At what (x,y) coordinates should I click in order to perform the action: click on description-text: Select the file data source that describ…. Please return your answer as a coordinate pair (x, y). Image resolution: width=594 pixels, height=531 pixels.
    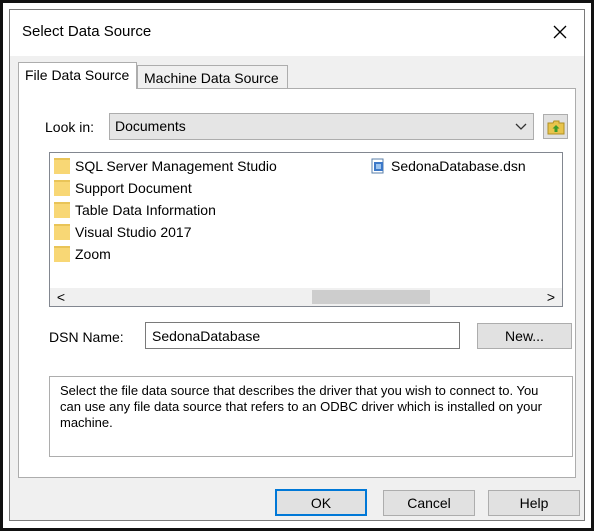
    Looking at the image, I should click on (301, 406).